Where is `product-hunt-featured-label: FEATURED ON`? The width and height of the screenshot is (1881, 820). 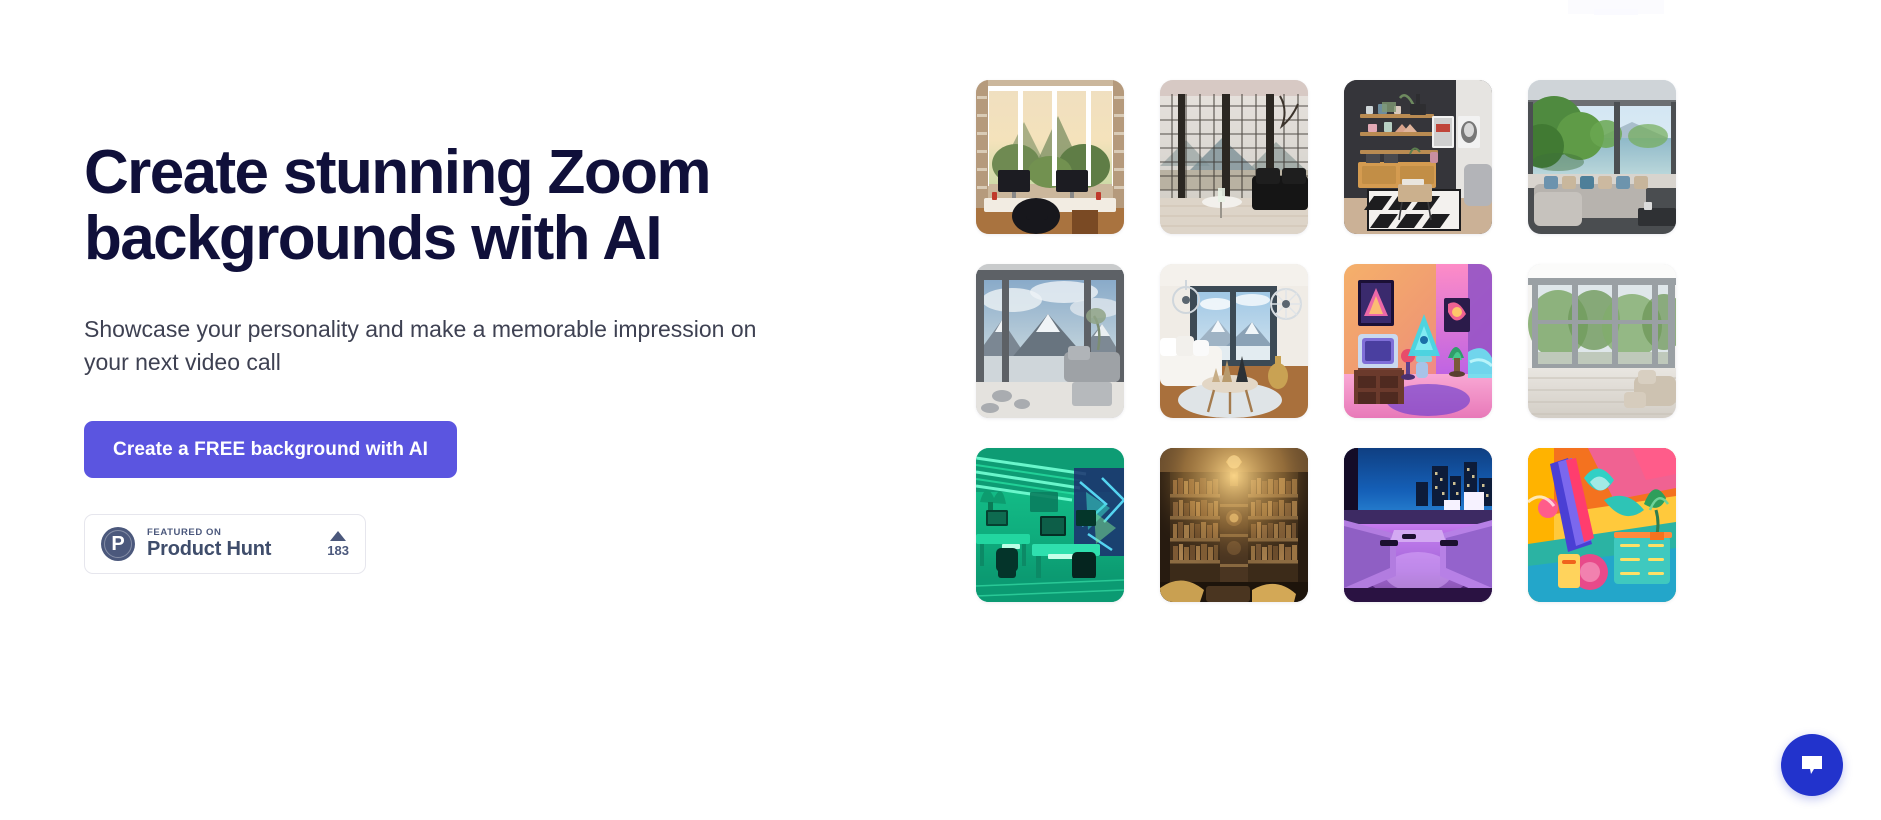
product-hunt-featured-label: FEATURED ON is located at coordinates (184, 532).